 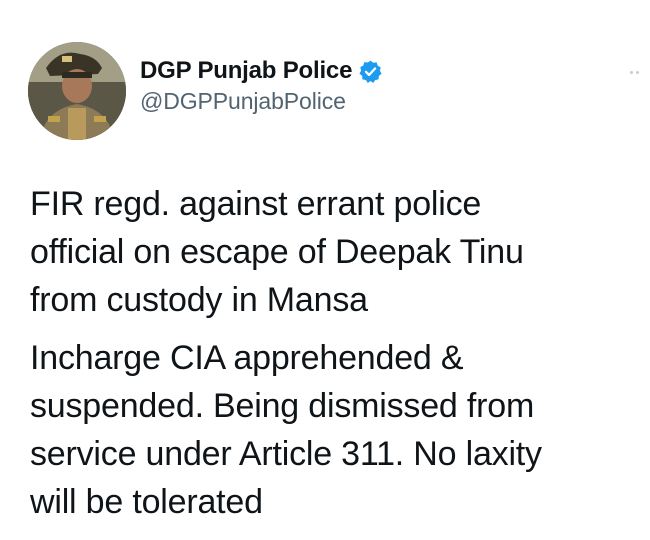 I want to click on author-display-name: DGP Punjab Police, so click(x=246, y=71).